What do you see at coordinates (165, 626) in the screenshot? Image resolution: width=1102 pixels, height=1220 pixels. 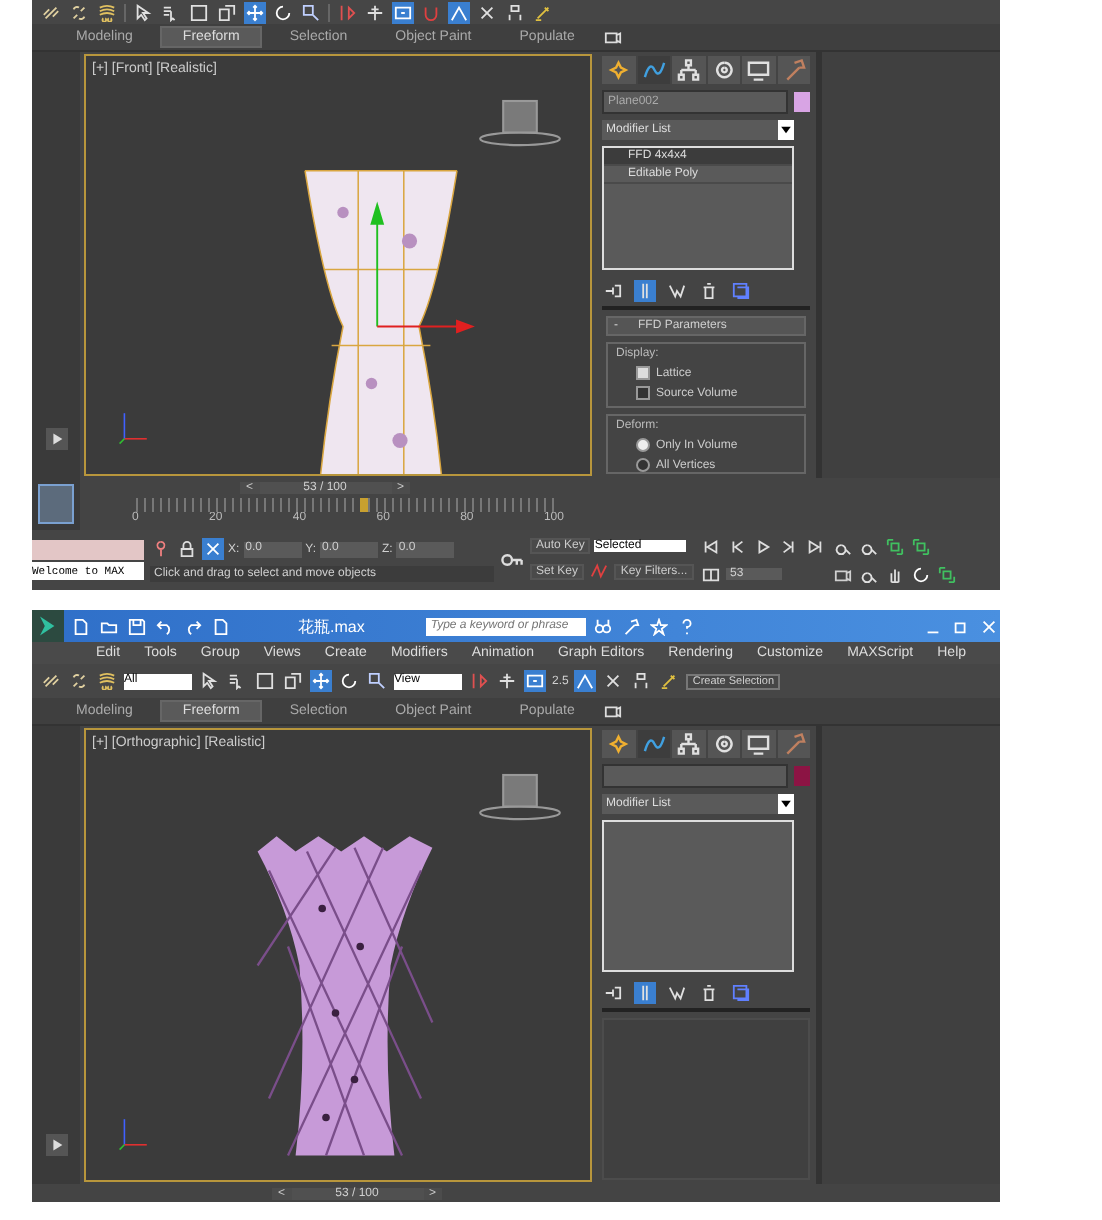 I see `undo-icon` at bounding box center [165, 626].